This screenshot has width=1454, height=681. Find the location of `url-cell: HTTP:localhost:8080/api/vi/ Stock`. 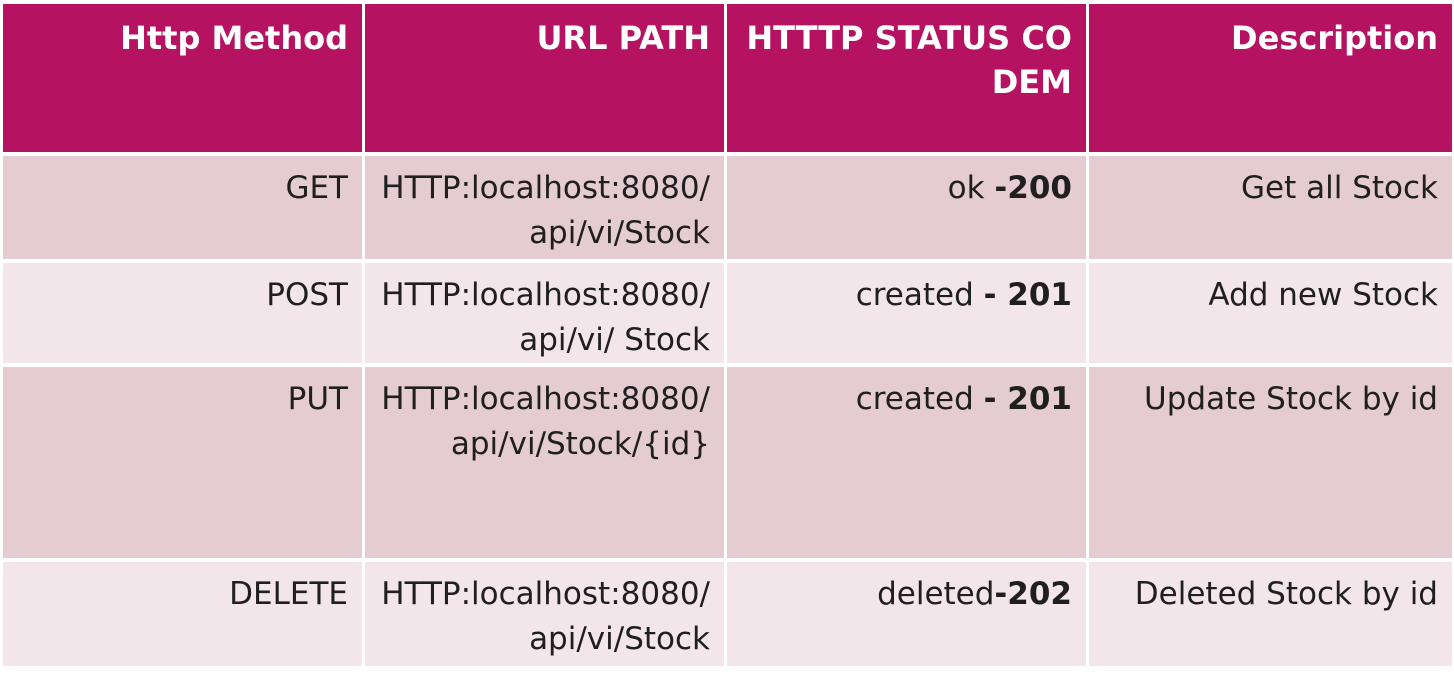

url-cell: HTTP:localhost:8080/api/vi/ Stock is located at coordinates (544, 312).